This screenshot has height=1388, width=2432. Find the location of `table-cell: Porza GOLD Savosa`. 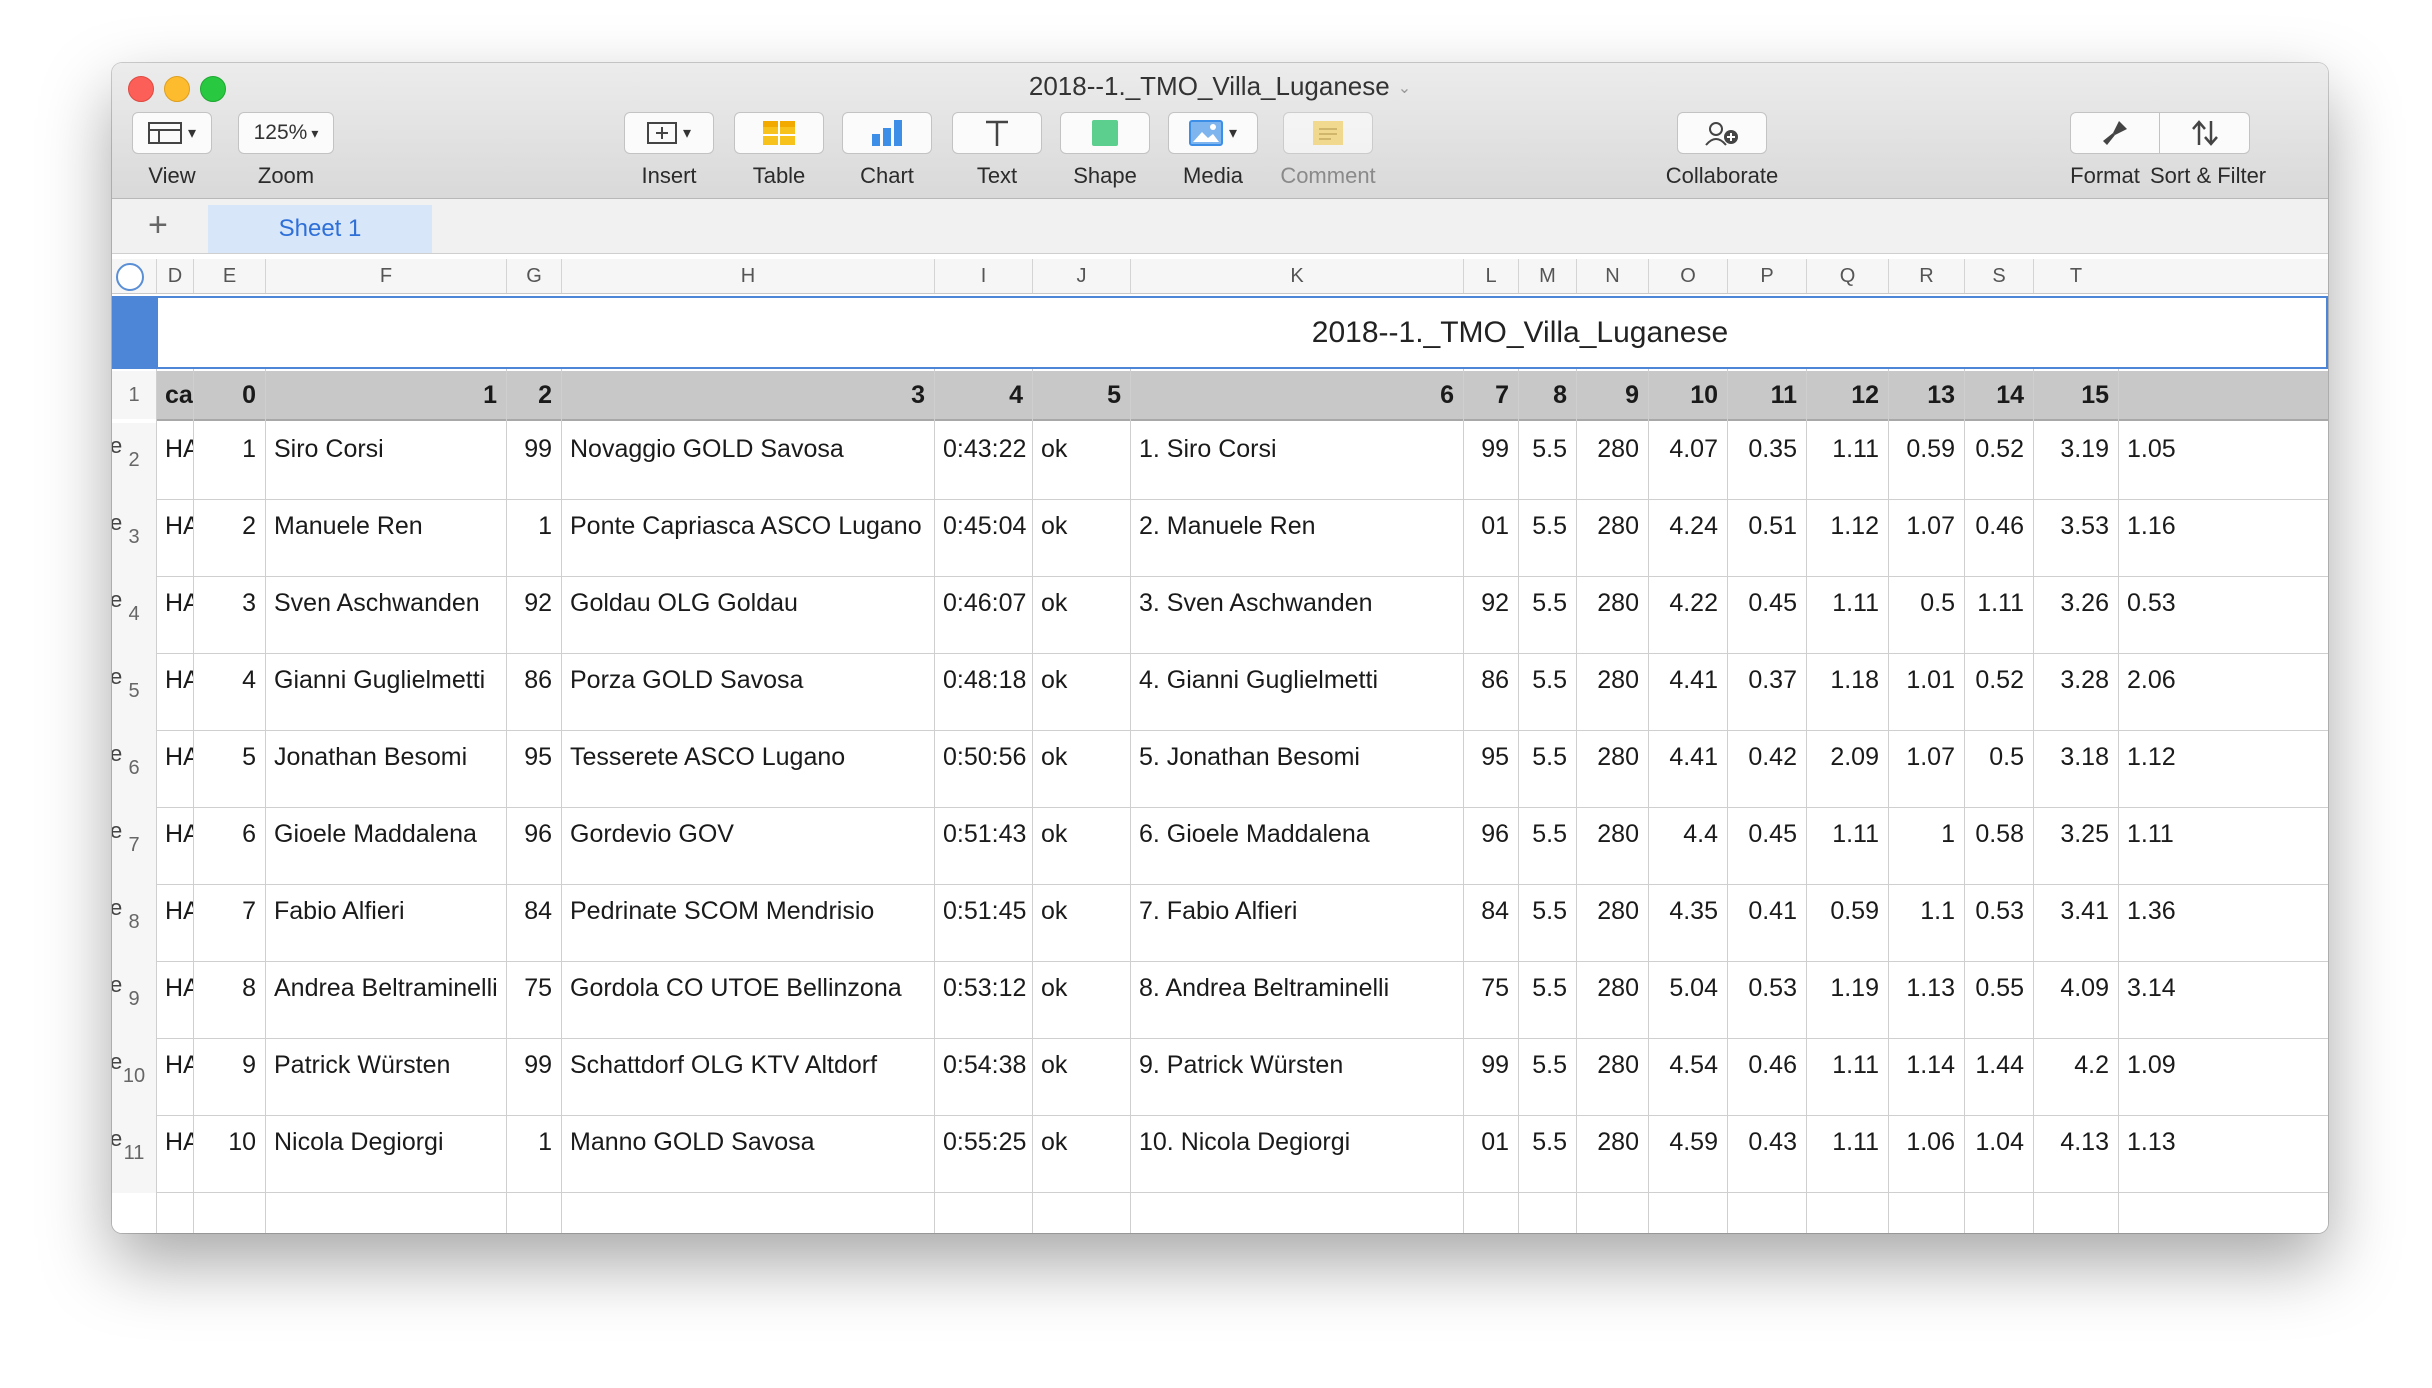

table-cell: Porza GOLD Savosa is located at coordinates (747, 680).